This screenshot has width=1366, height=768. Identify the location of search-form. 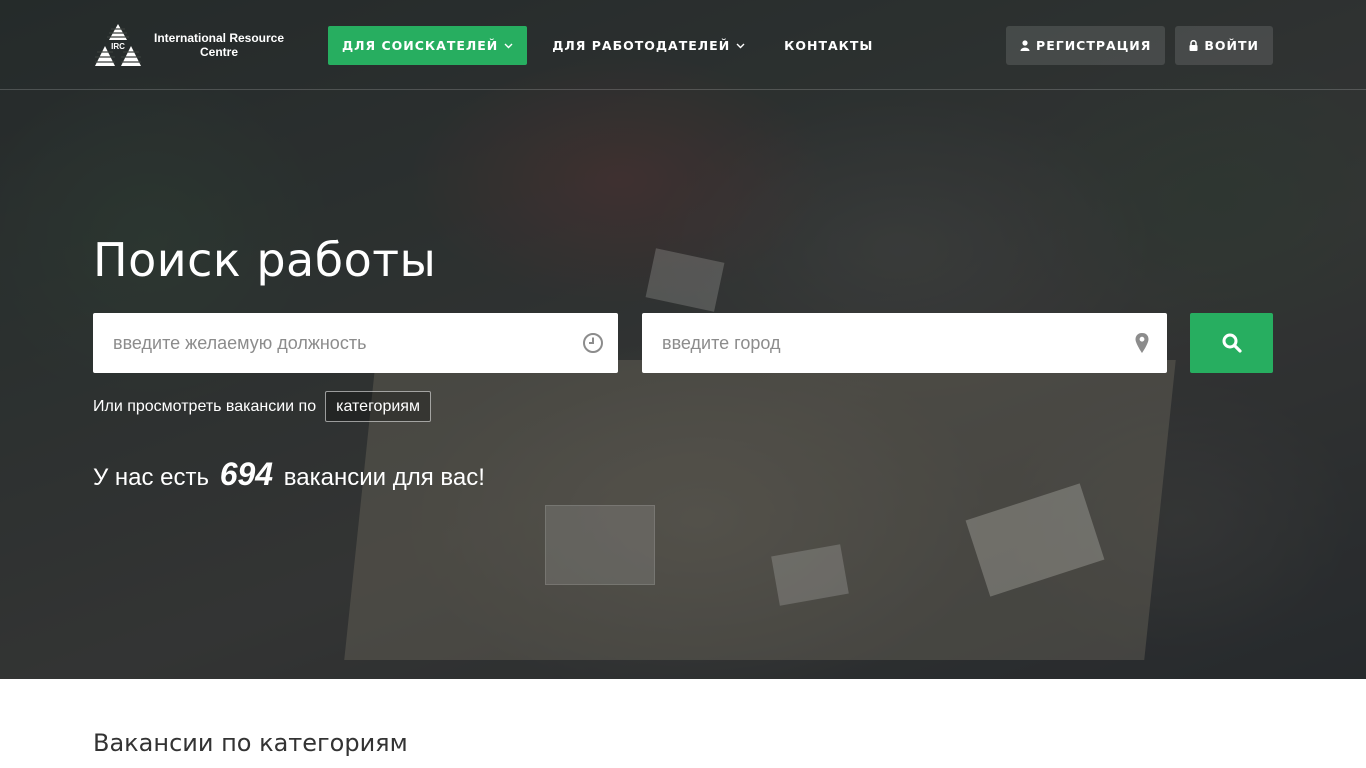
(683, 343).